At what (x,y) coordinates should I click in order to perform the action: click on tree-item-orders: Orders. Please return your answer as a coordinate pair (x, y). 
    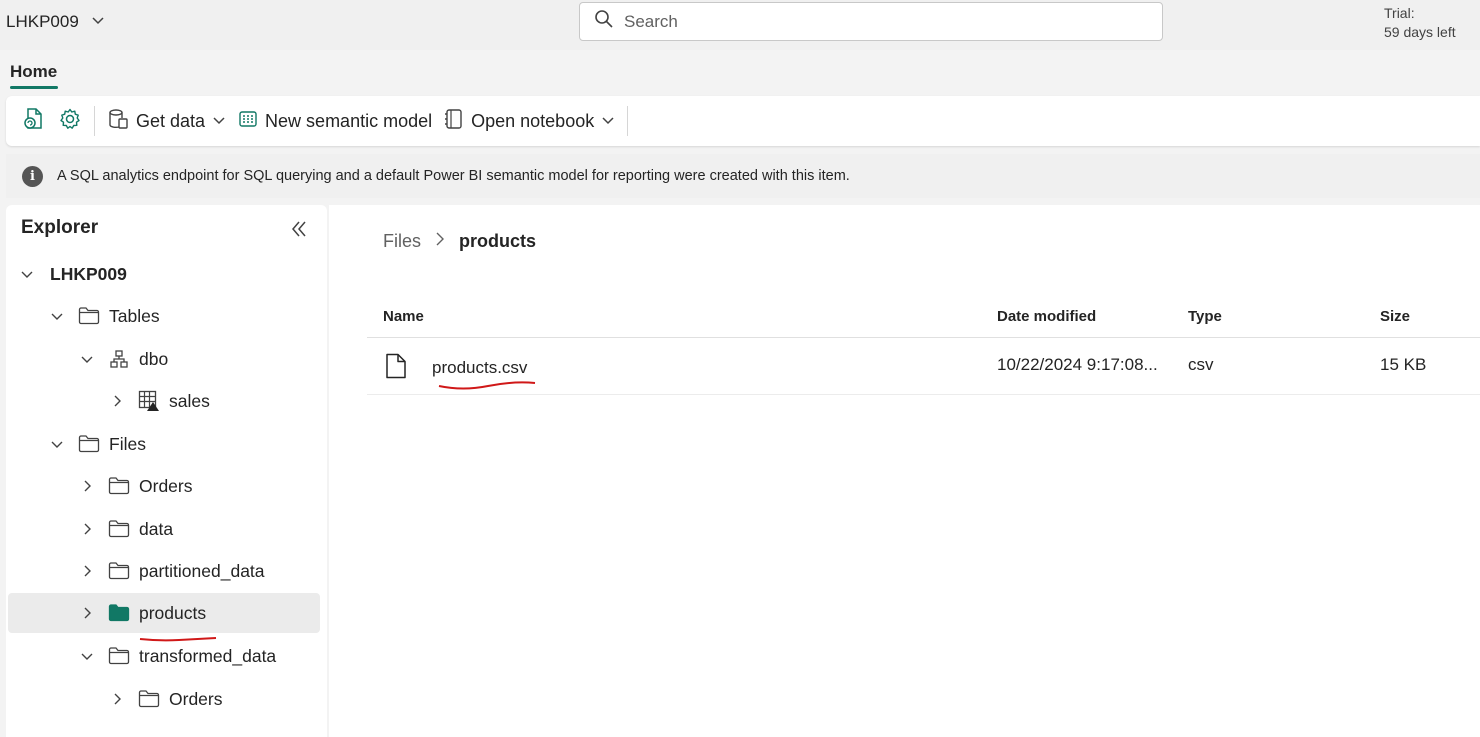
    Looking at the image, I should click on (166, 486).